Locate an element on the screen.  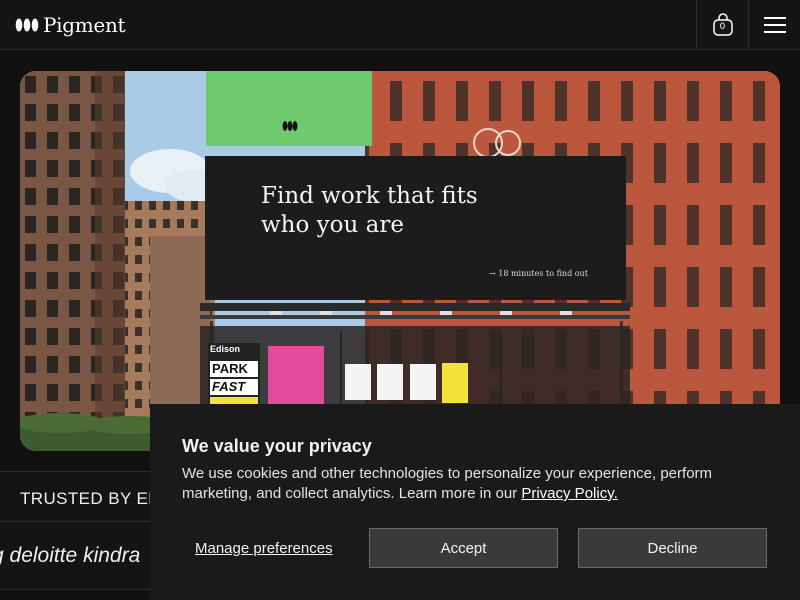
hamburger-menu-icon is located at coordinates (774, 25).